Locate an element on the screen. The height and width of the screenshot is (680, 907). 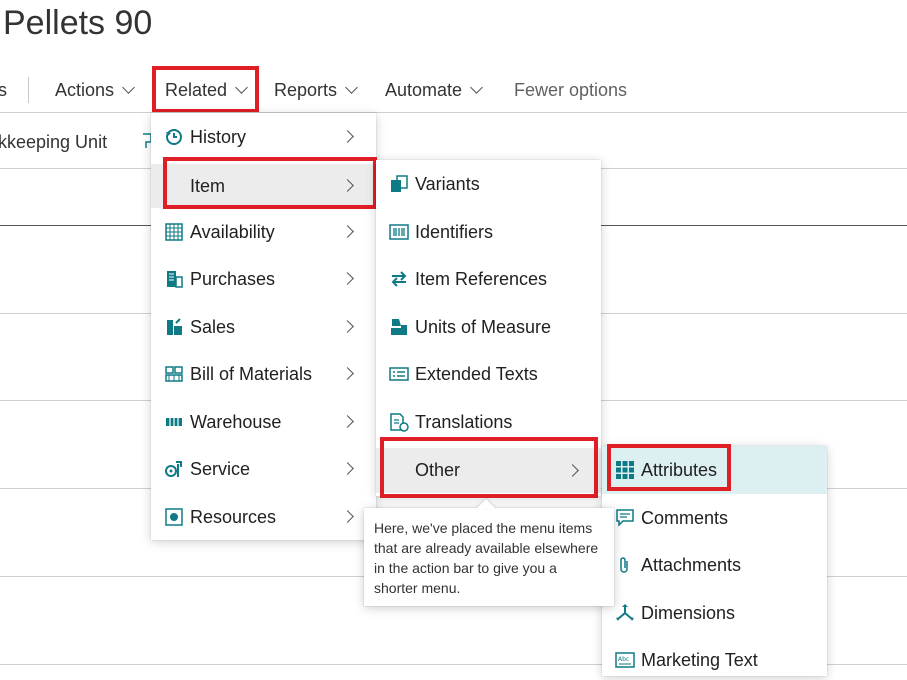
menu-item-label: Comments is located at coordinates (685, 517).